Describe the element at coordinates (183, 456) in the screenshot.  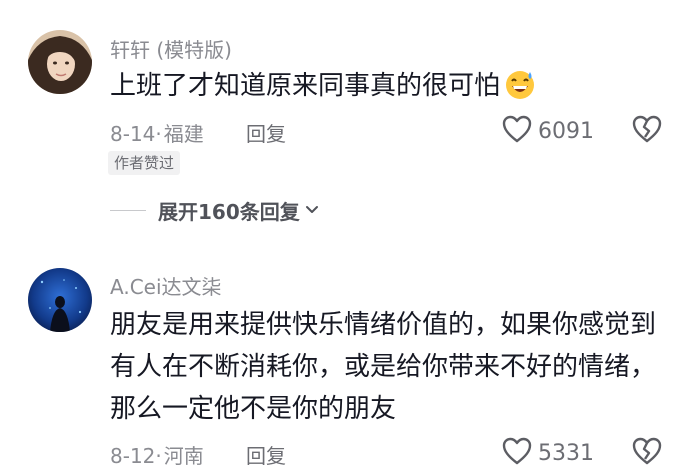
I see `comment-location: 河南` at that location.